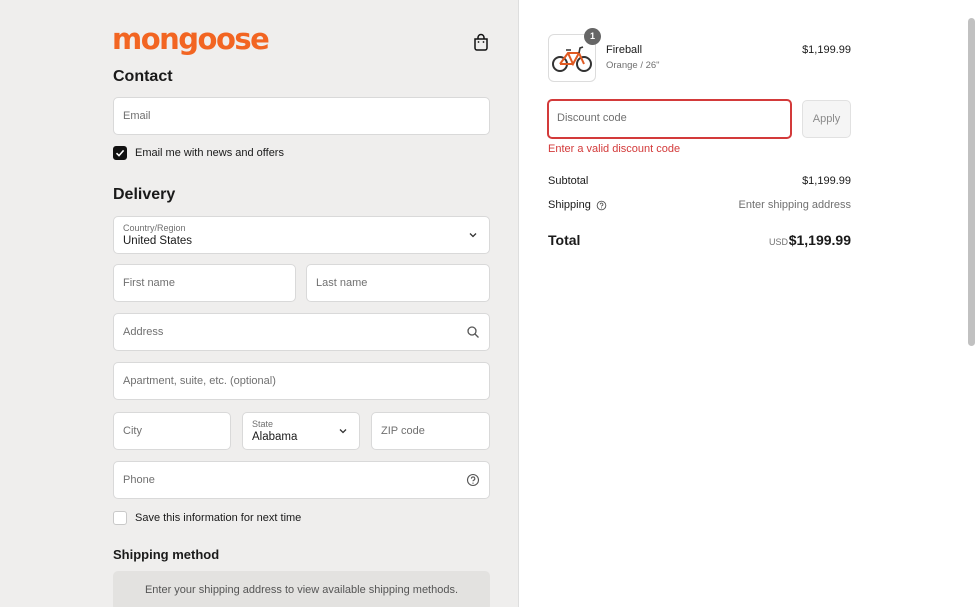 The width and height of the screenshot is (978, 607). I want to click on contact-heading: Contact, so click(143, 76).